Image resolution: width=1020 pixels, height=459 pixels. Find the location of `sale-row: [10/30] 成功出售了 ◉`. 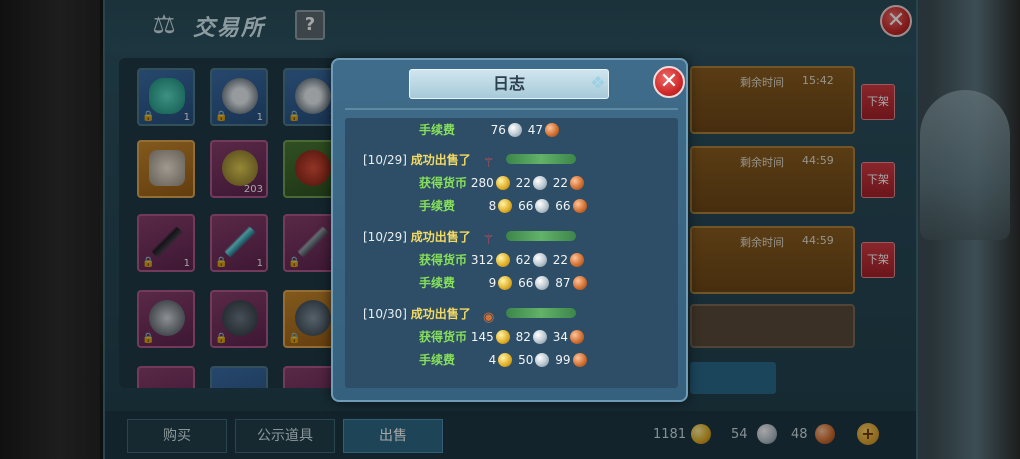

sale-row: [10/30] 成功出售了 ◉ is located at coordinates (470, 315).